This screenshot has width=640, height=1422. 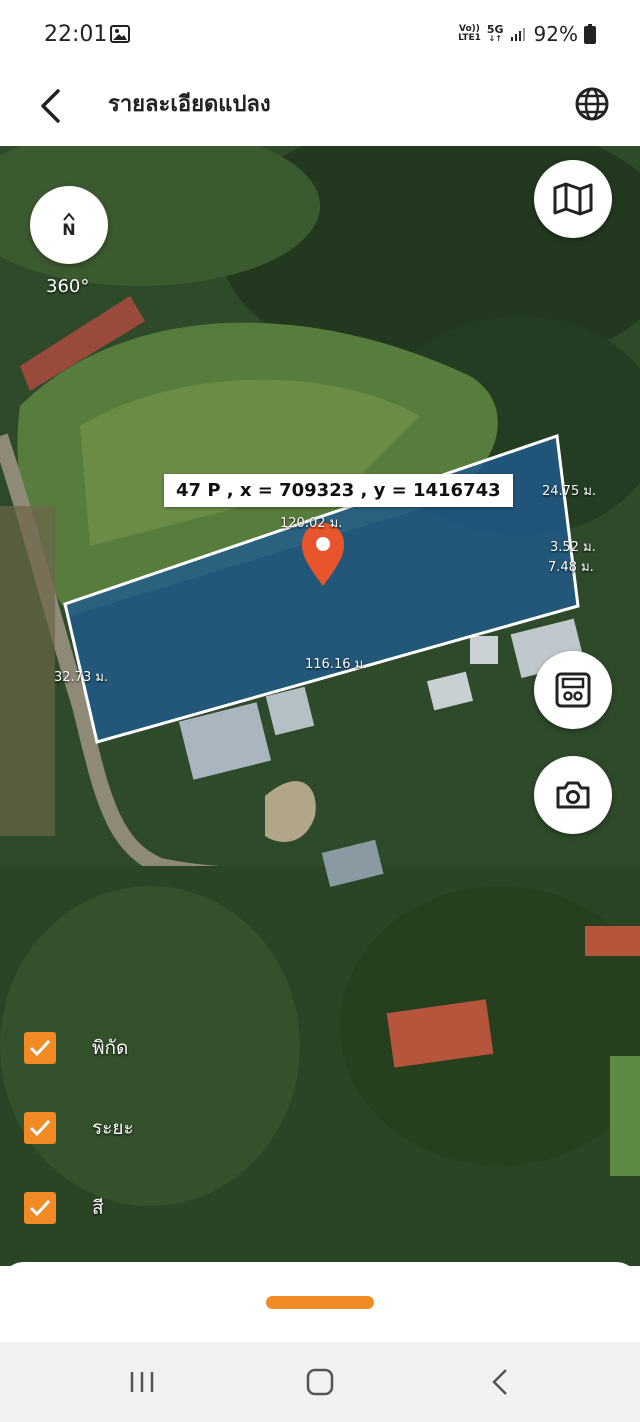 I want to click on battery-icon, so click(x=590, y=34).